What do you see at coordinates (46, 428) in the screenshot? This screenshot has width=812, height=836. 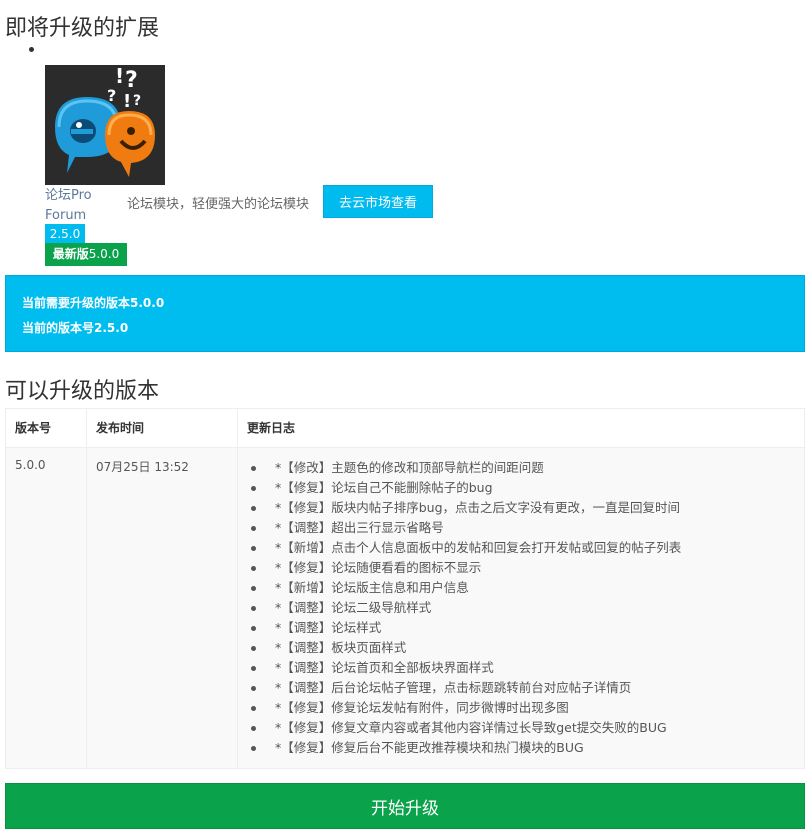 I see `column-header-version: 版本号` at bounding box center [46, 428].